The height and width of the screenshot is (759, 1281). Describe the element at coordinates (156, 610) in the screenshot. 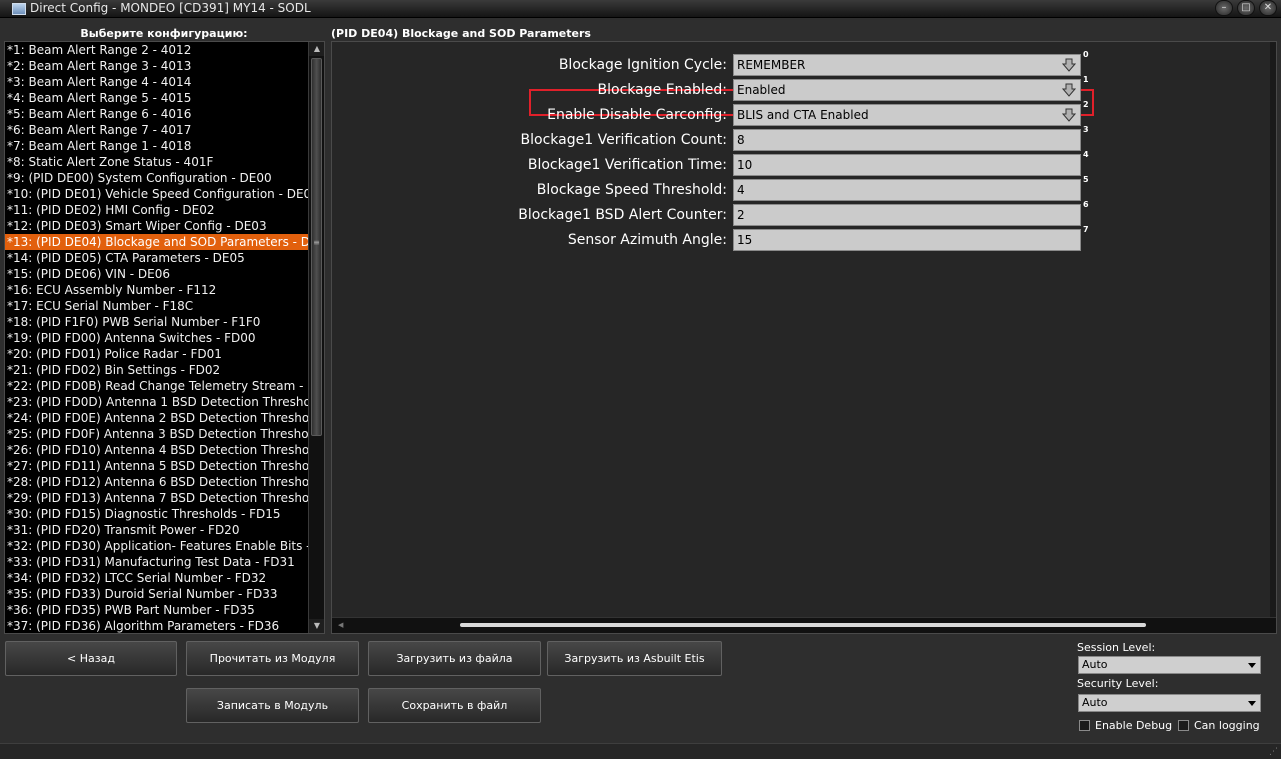

I see `list-item: *36: (PID FD35) PWB Part Number - FD35` at that location.